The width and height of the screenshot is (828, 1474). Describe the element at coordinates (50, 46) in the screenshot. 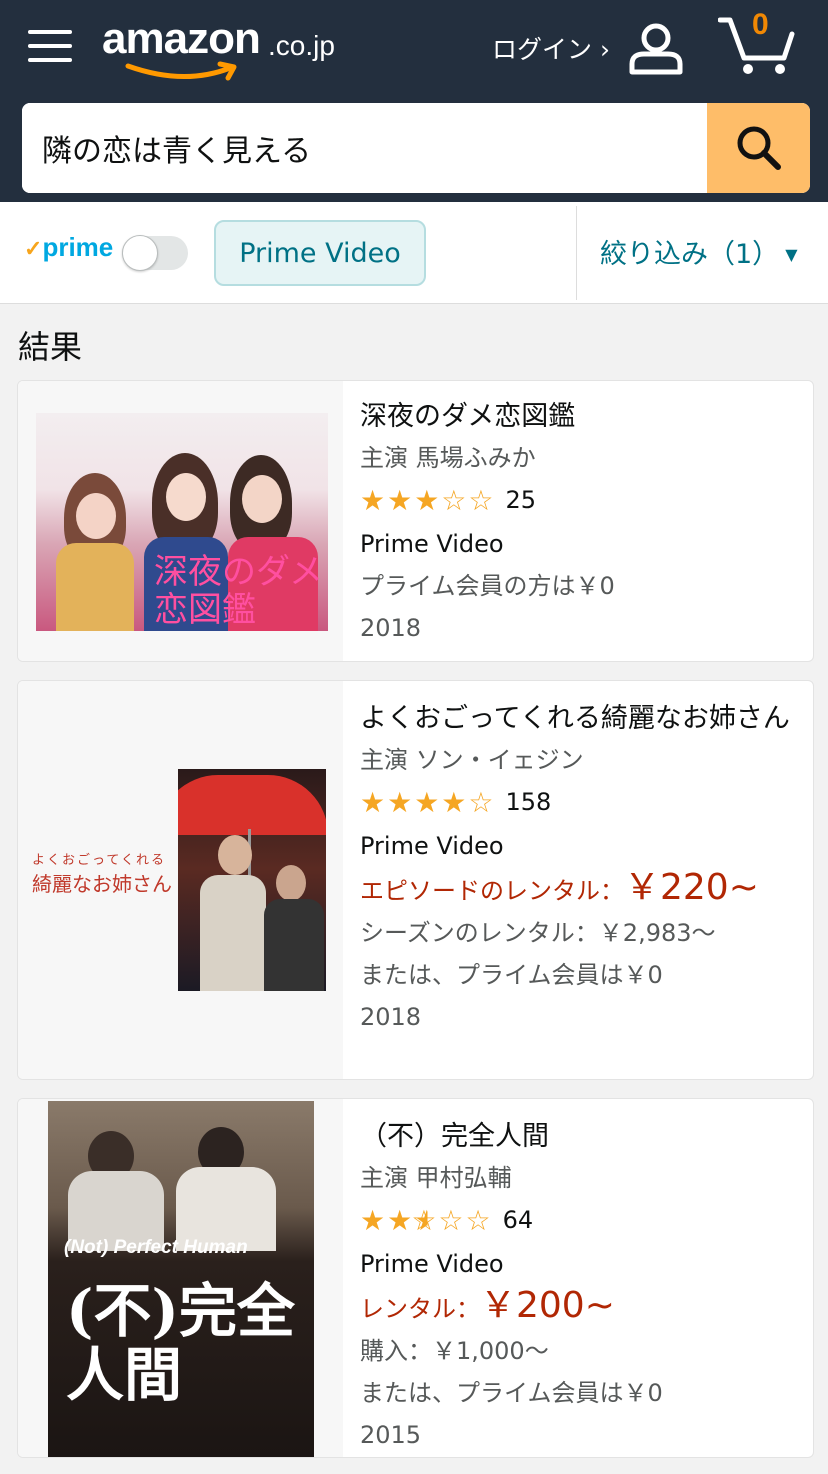

I see `menu-icon` at that location.